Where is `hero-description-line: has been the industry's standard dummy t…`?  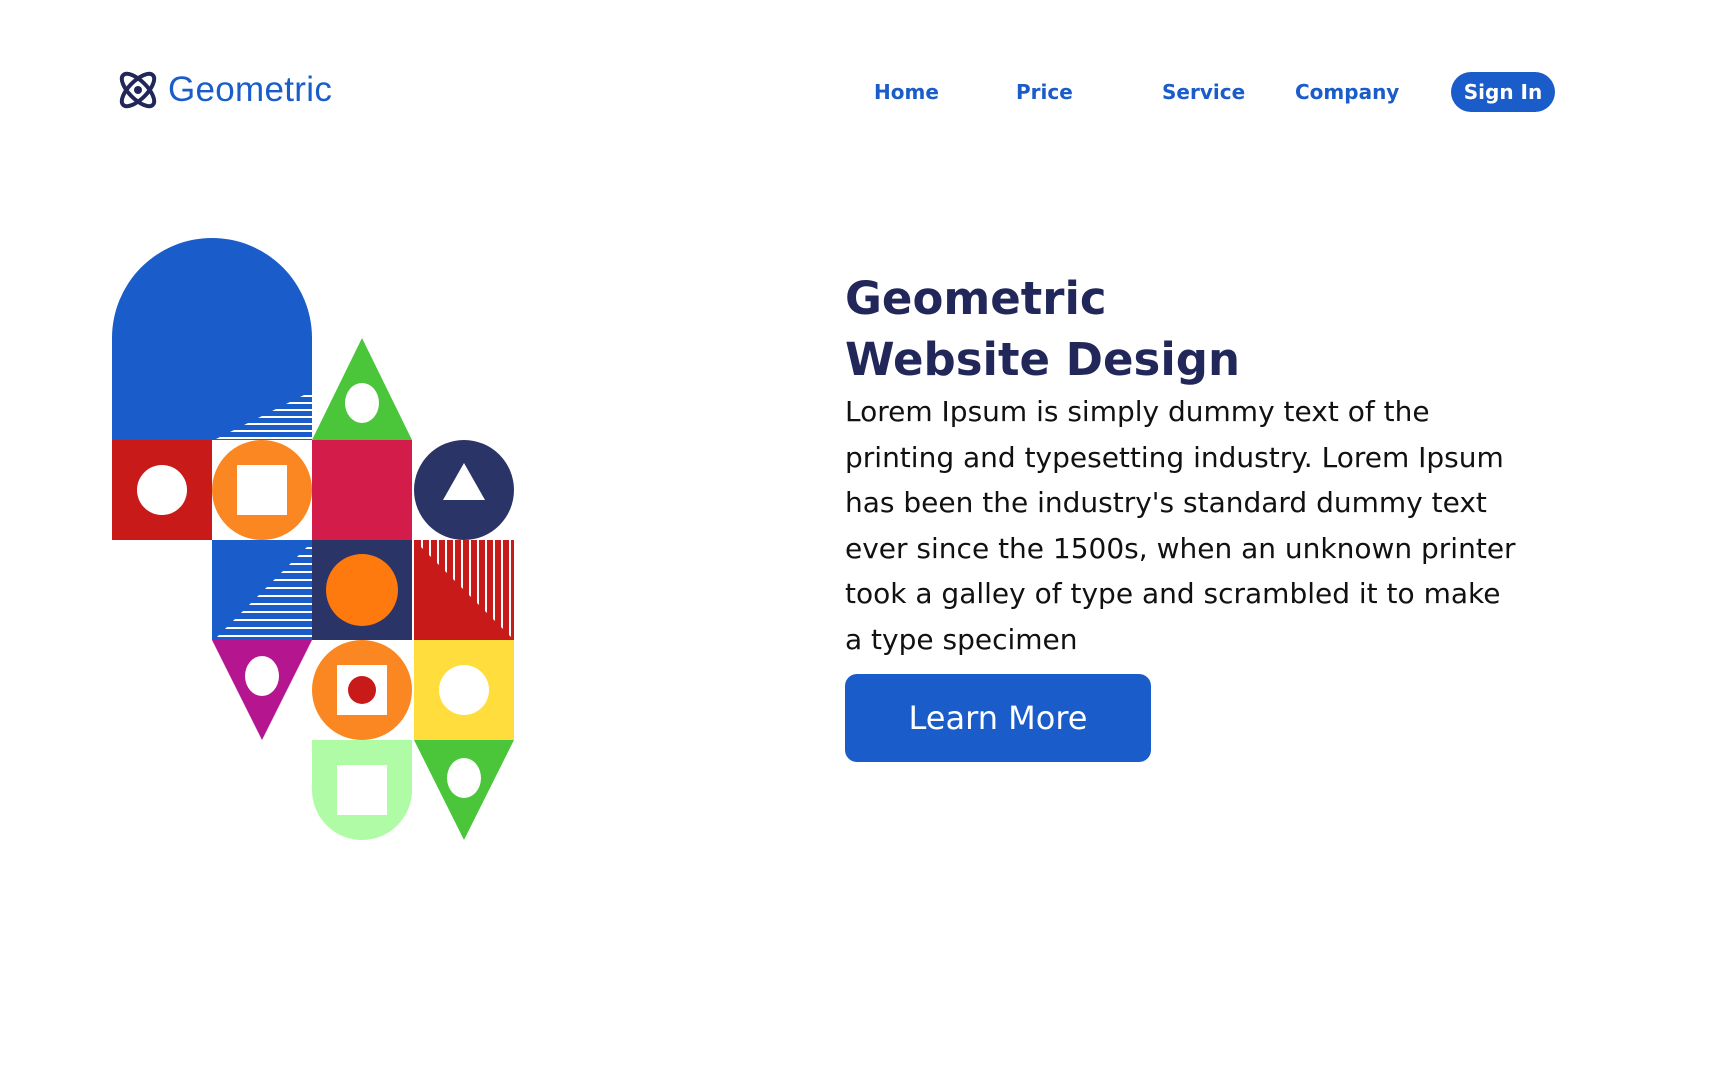 hero-description-line: has been the industry's standard dummy t… is located at coordinates (1166, 502).